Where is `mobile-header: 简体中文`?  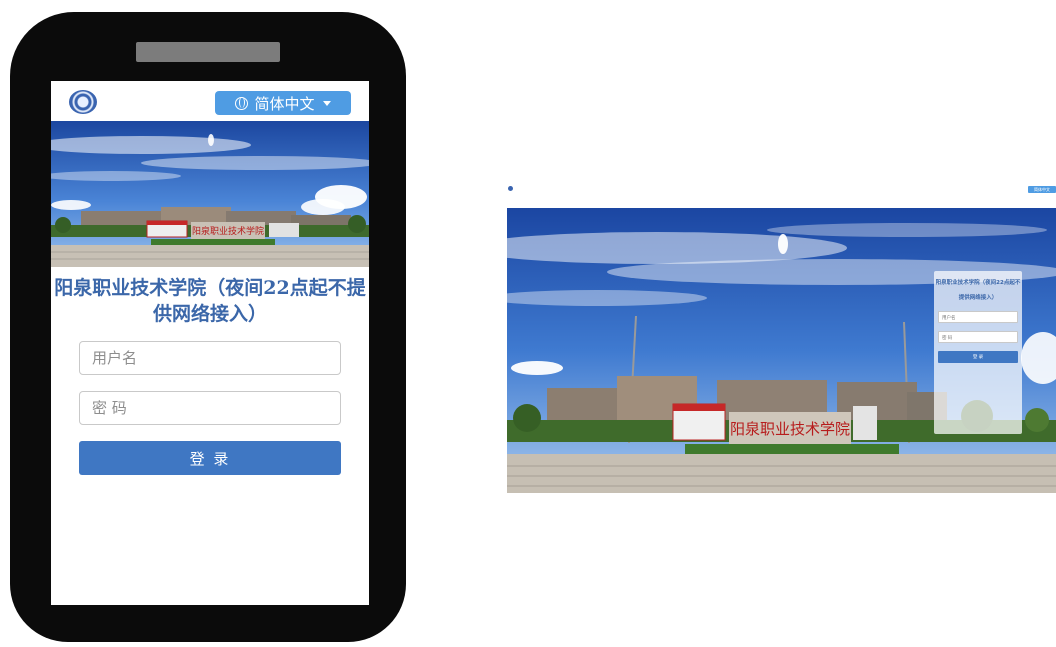
mobile-header: 简体中文 is located at coordinates (210, 101).